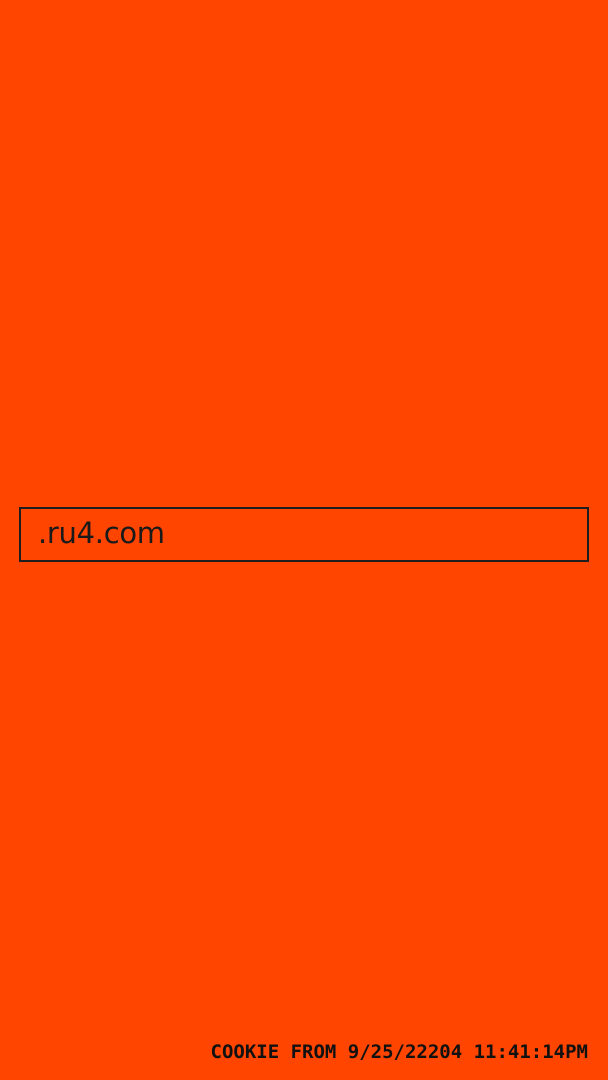 The height and width of the screenshot is (1080, 608). Describe the element at coordinates (304, 534) in the screenshot. I see `cookie-domain-field: .ru4.com` at that location.